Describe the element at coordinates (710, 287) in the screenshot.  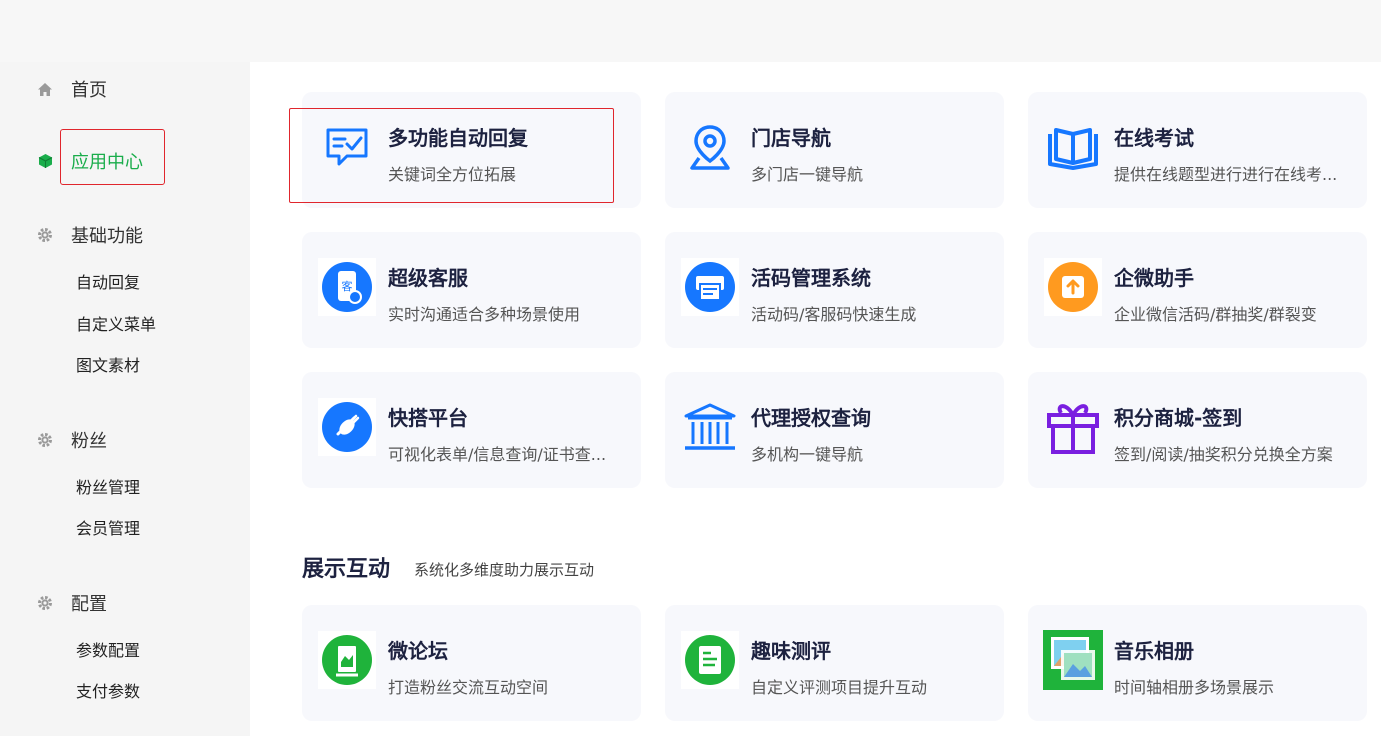
I see `printer-icon` at that location.